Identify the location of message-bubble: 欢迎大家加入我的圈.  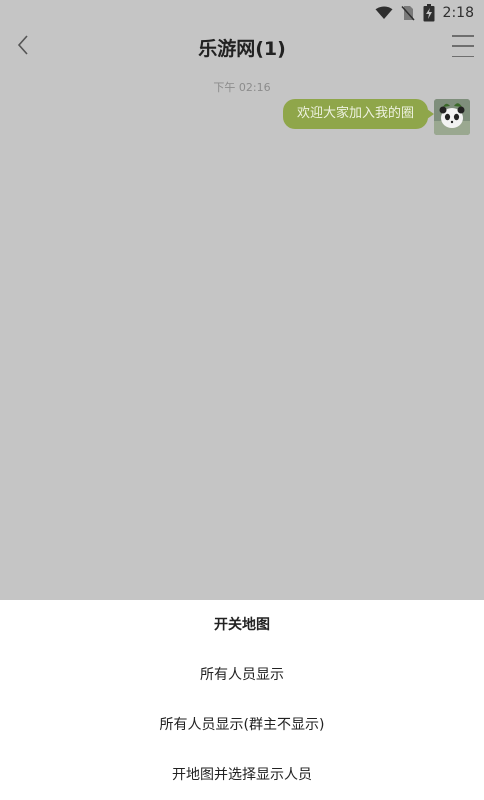
(358, 114).